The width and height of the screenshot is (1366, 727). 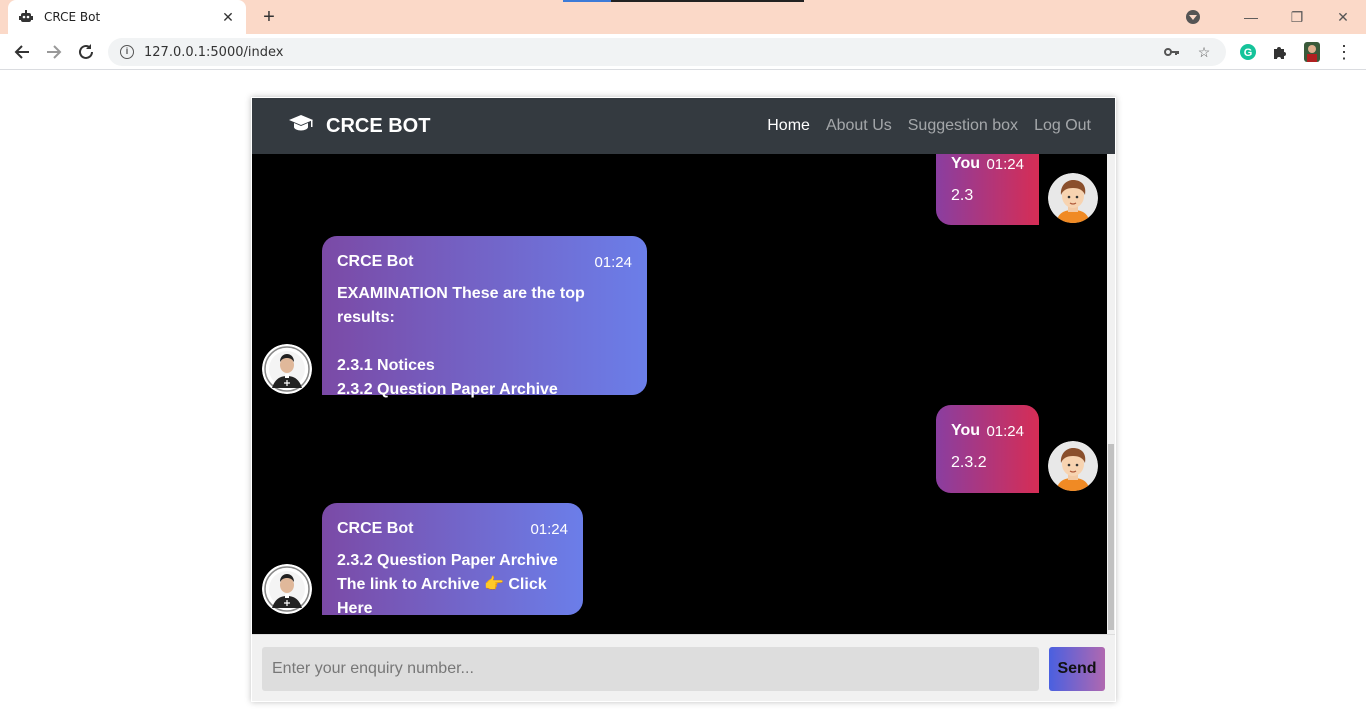 I want to click on minimize-icon: —, so click(x=1251, y=17).